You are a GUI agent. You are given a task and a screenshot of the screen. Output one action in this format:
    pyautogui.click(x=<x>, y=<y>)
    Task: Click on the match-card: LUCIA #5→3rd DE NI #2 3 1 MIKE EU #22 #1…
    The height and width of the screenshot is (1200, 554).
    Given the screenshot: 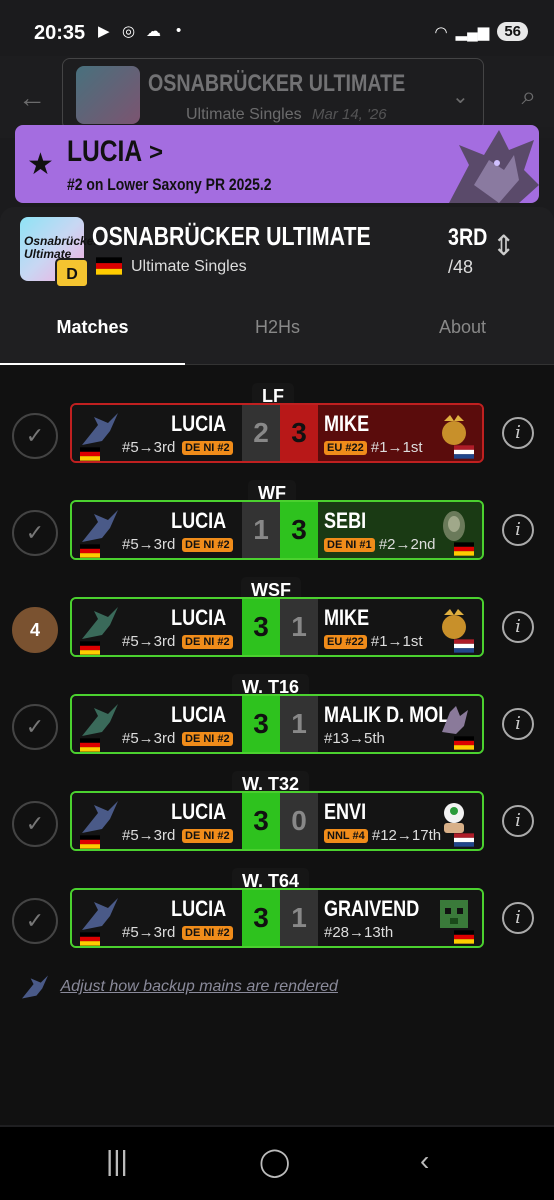 What is the action you would take?
    pyautogui.click(x=277, y=627)
    